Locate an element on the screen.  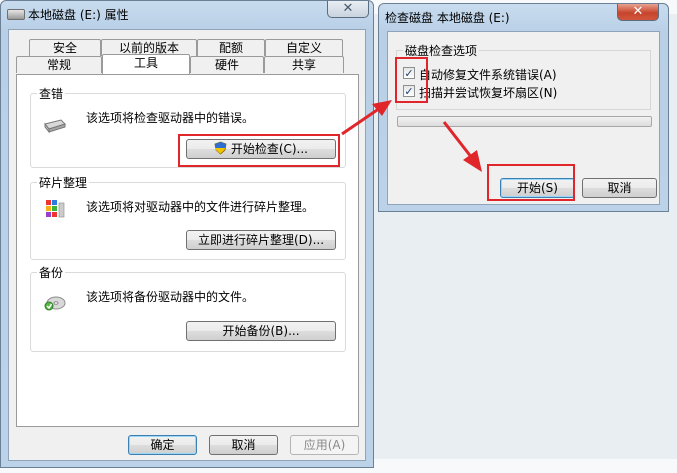
defrag-icon is located at coordinates (55, 209).